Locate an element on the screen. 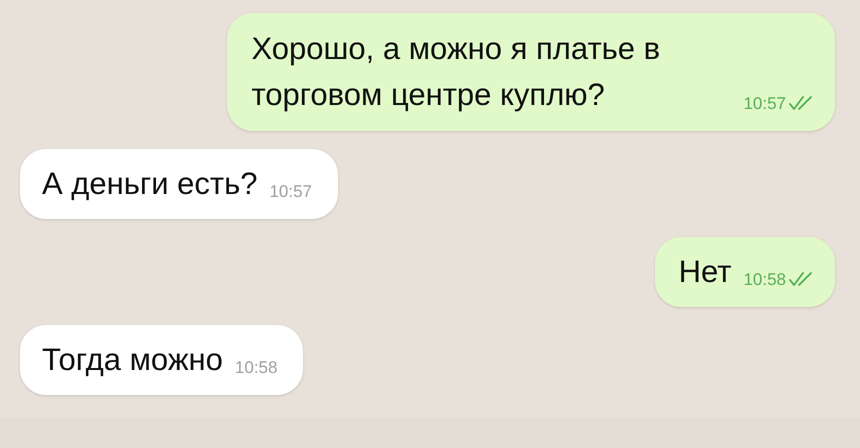 This screenshot has width=860, height=448. message-text: Хорошо, а можно я платье в торговом центре куплю? is located at coordinates (456, 72).